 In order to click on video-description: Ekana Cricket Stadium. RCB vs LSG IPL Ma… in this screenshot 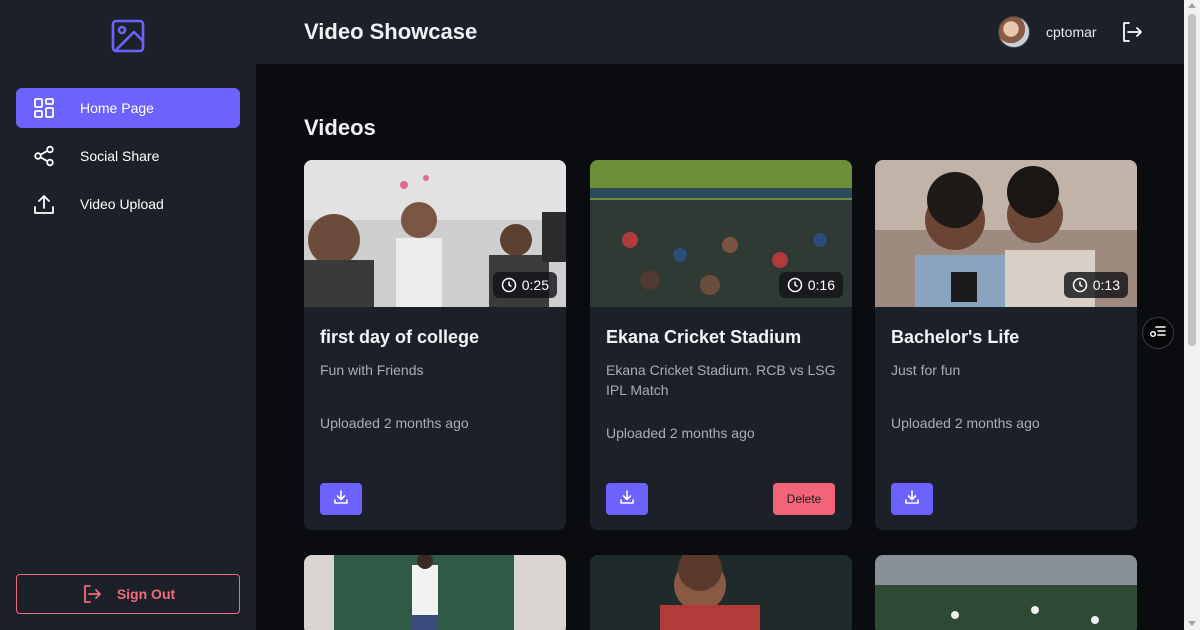, I will do `click(721, 380)`.